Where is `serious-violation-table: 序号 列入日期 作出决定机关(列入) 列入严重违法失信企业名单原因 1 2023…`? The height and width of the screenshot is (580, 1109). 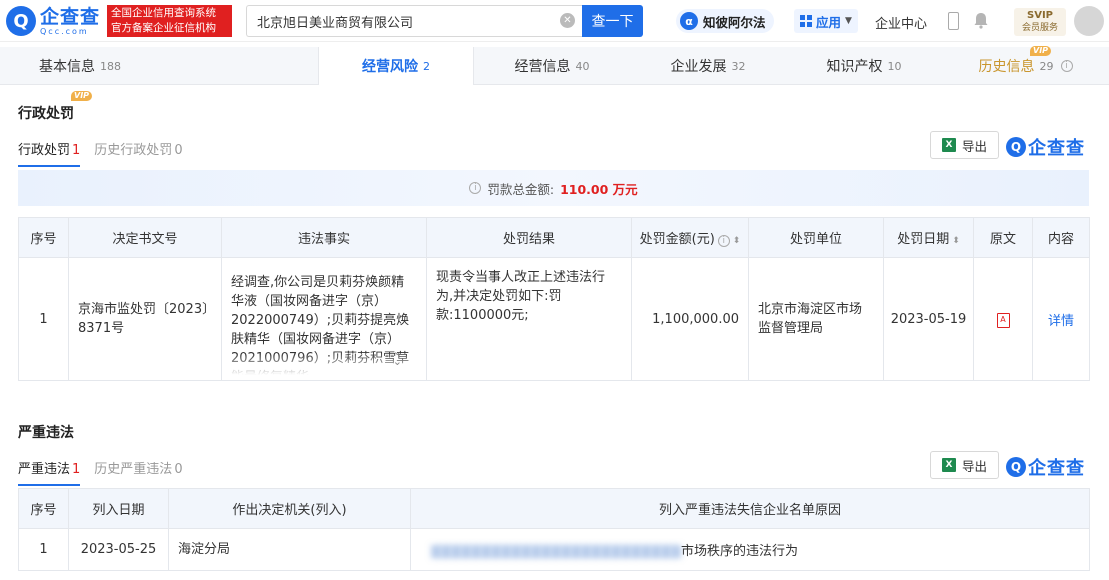 serious-violation-table: 序号 列入日期 作出决定机关(列入) 列入严重违法失信企业名单原因 1 2023… is located at coordinates (554, 529).